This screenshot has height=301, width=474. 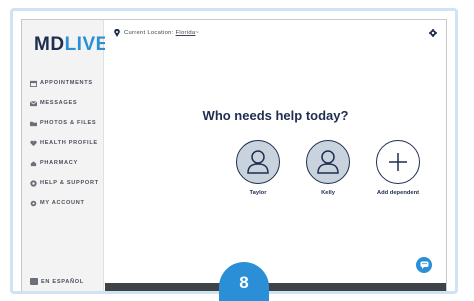 I want to click on plus-icon, so click(x=398, y=162).